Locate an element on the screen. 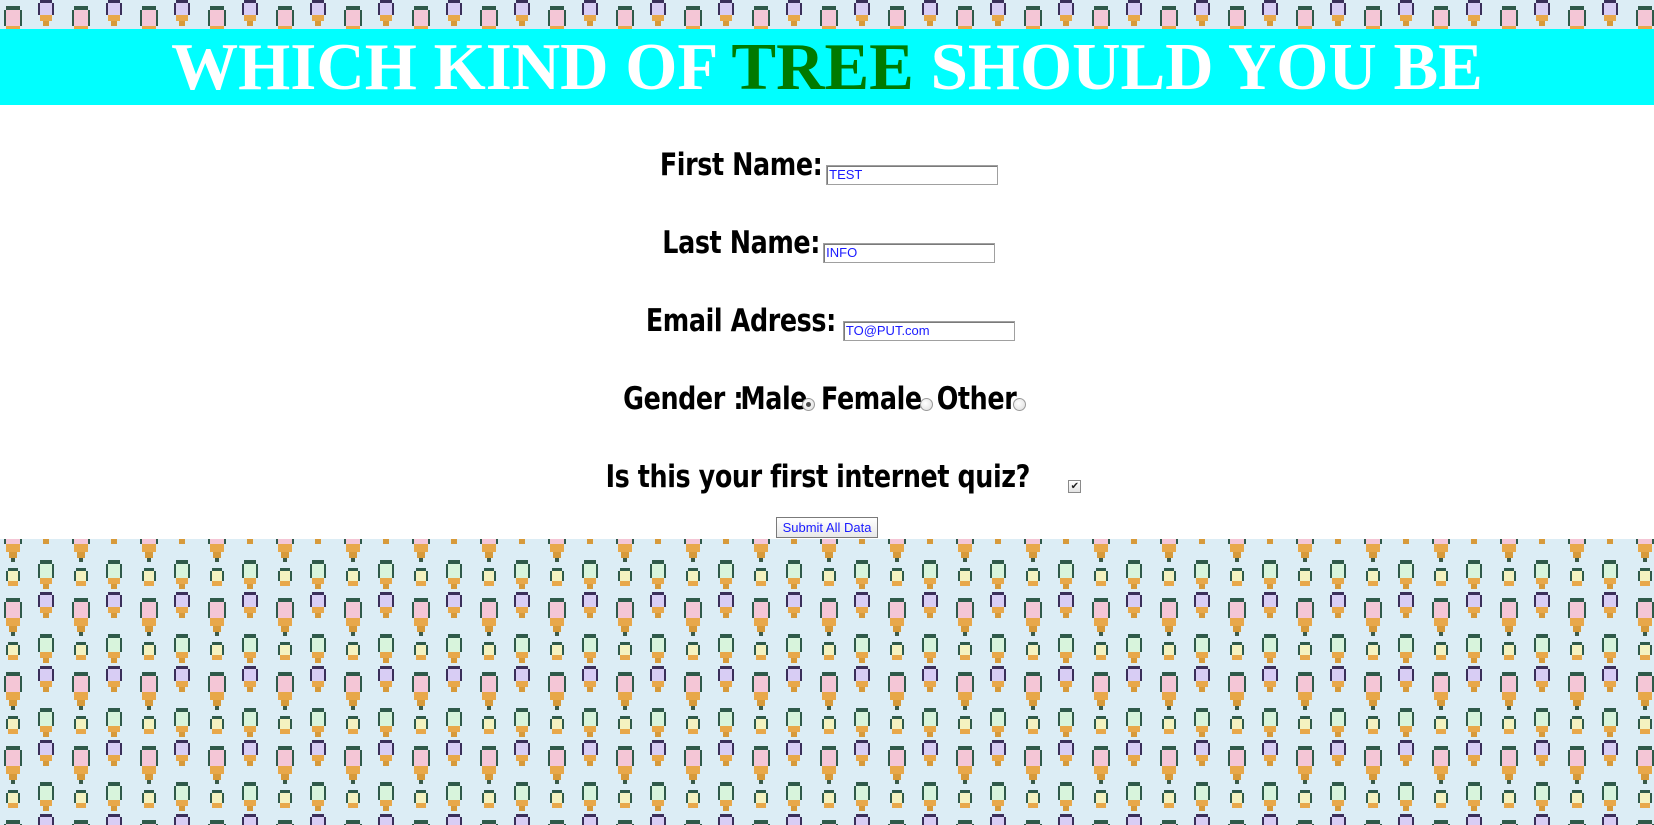 The width and height of the screenshot is (1654, 825). last-name-row: Last Name: is located at coordinates (827, 244).